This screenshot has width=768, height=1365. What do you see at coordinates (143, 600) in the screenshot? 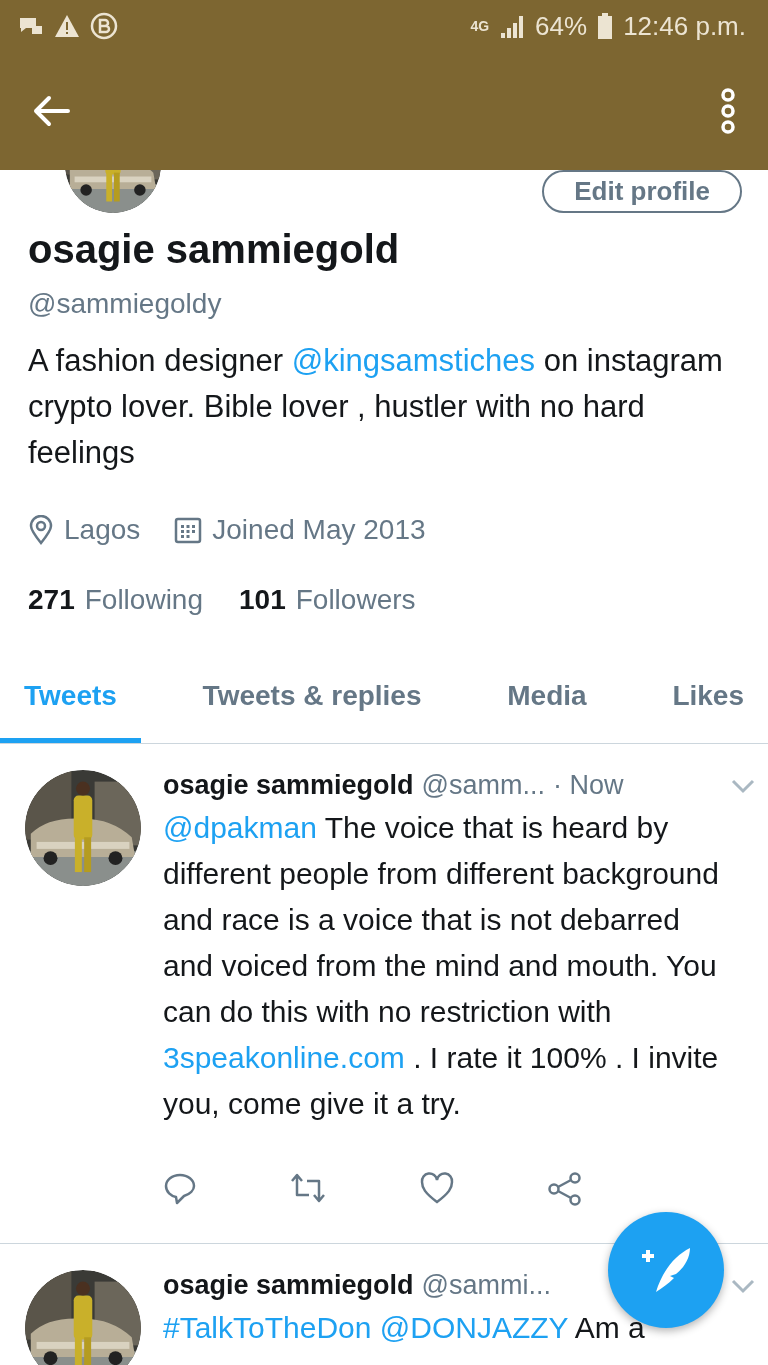
I see `following-label: Following` at bounding box center [143, 600].